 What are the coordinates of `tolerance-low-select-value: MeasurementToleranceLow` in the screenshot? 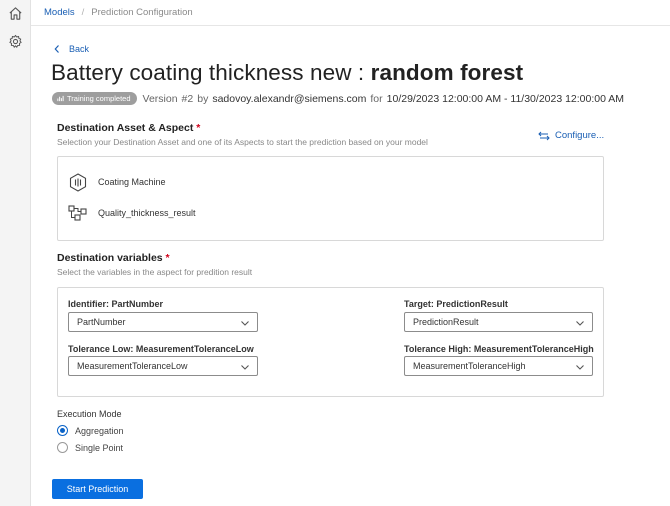 It's located at (132, 366).